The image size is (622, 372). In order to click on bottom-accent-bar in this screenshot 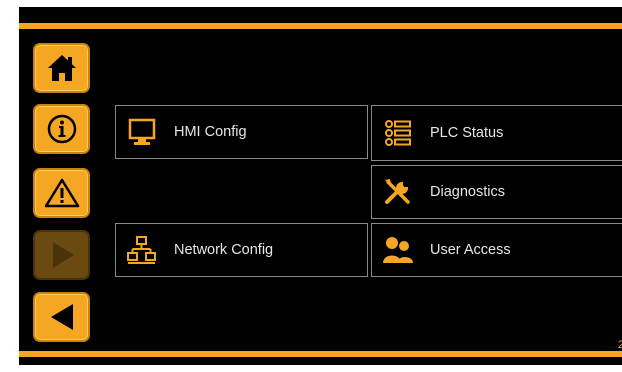, I will do `click(320, 354)`.